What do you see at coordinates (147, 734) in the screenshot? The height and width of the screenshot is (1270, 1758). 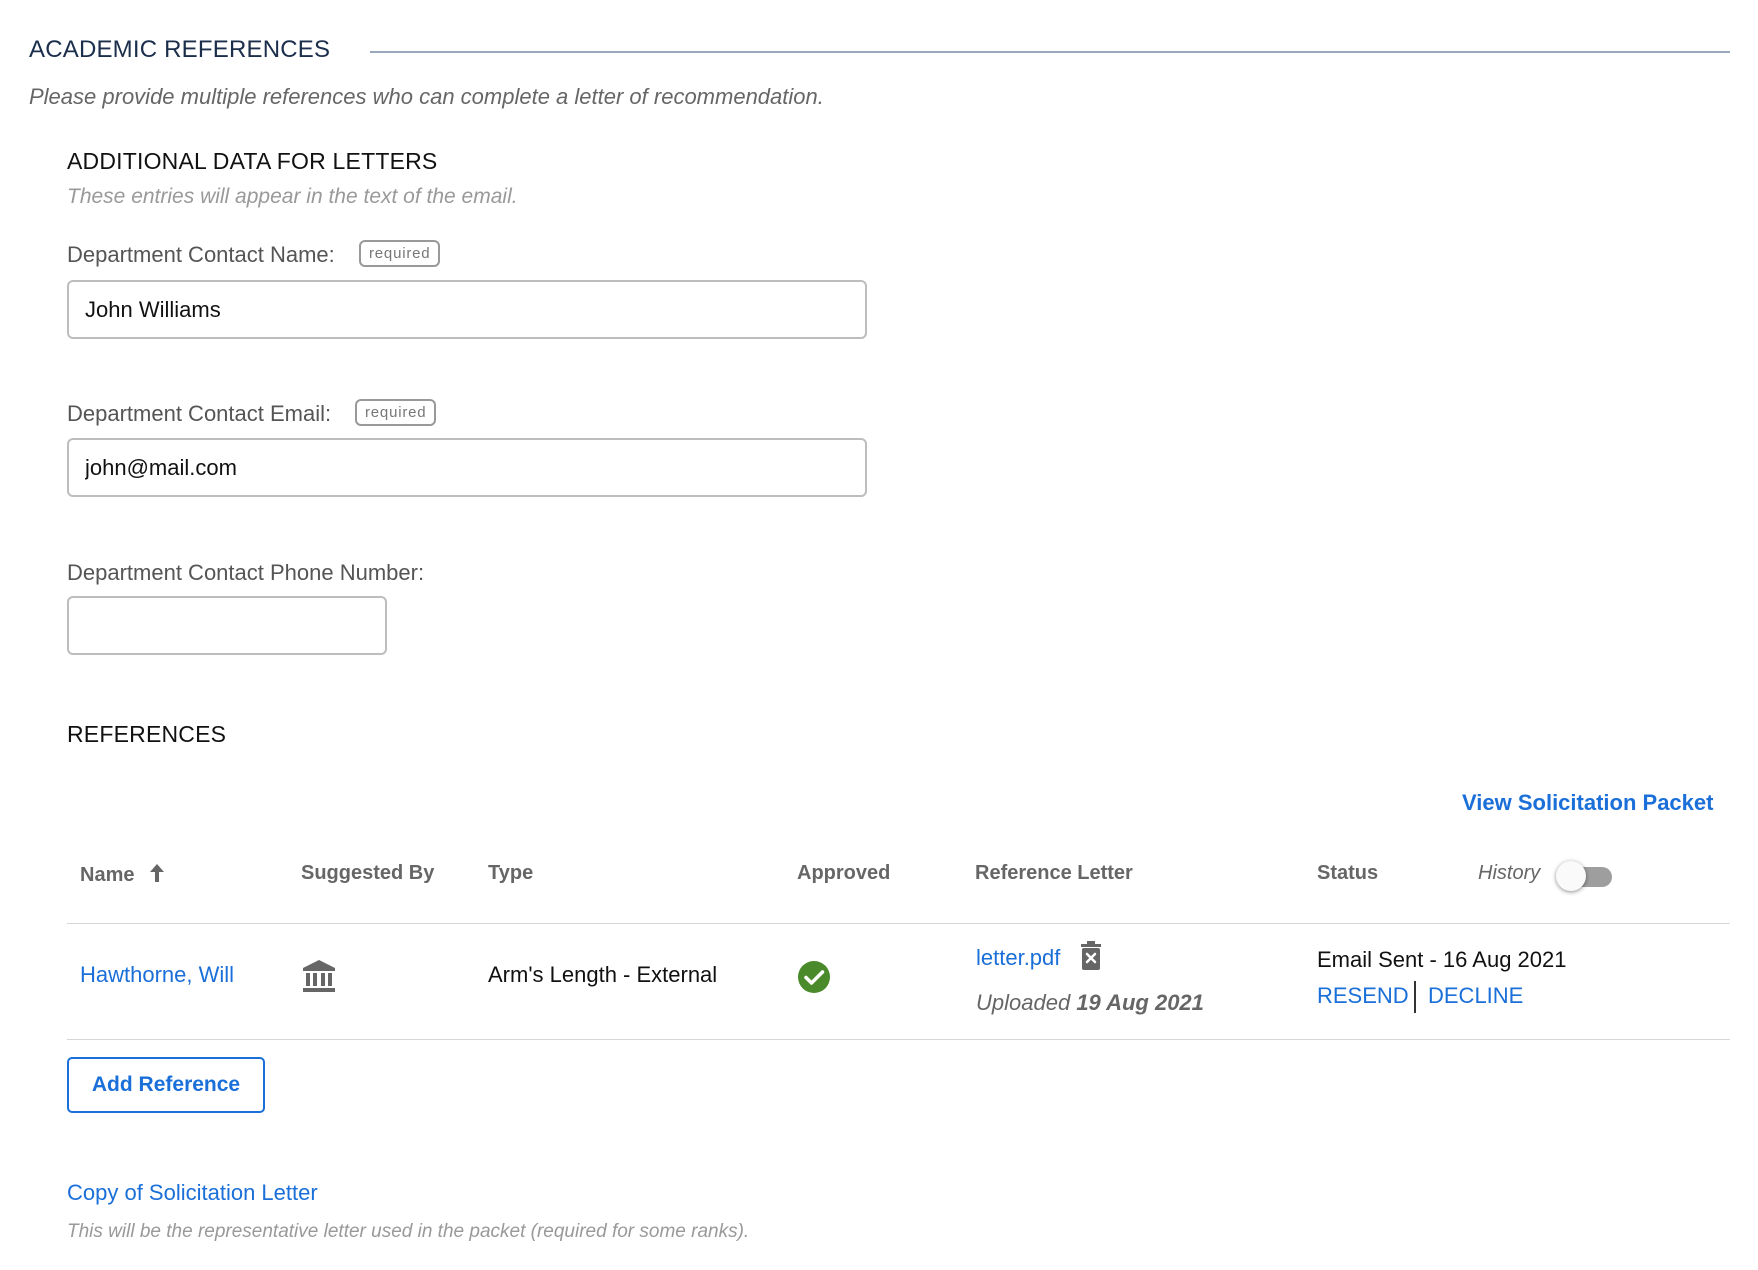 I see `references-title: REFERENCES` at bounding box center [147, 734].